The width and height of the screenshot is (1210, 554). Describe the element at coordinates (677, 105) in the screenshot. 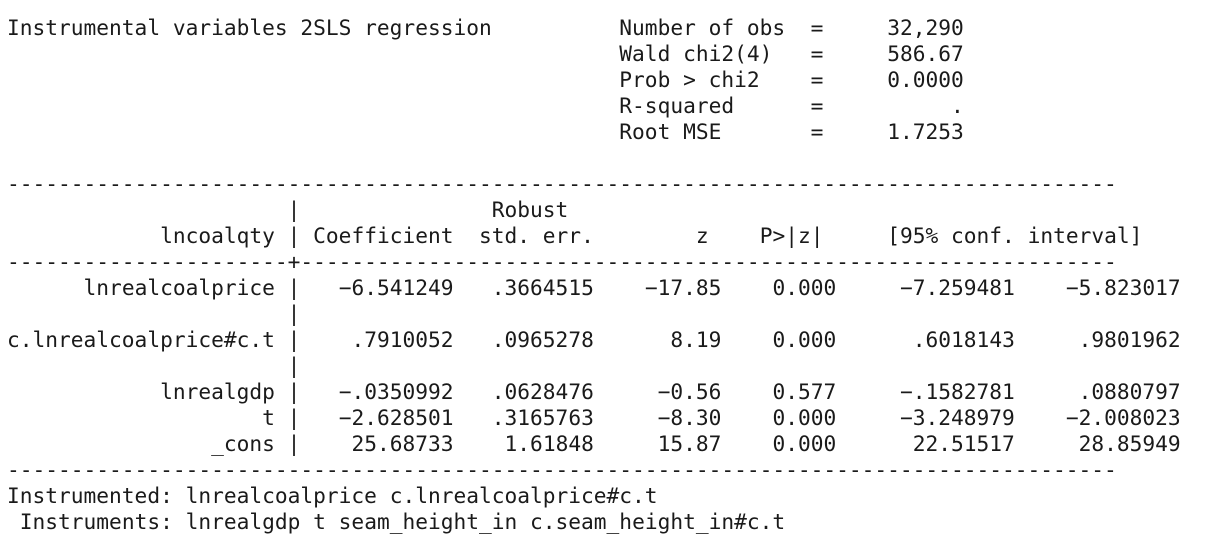

I see `stat-label: R-squared` at that location.